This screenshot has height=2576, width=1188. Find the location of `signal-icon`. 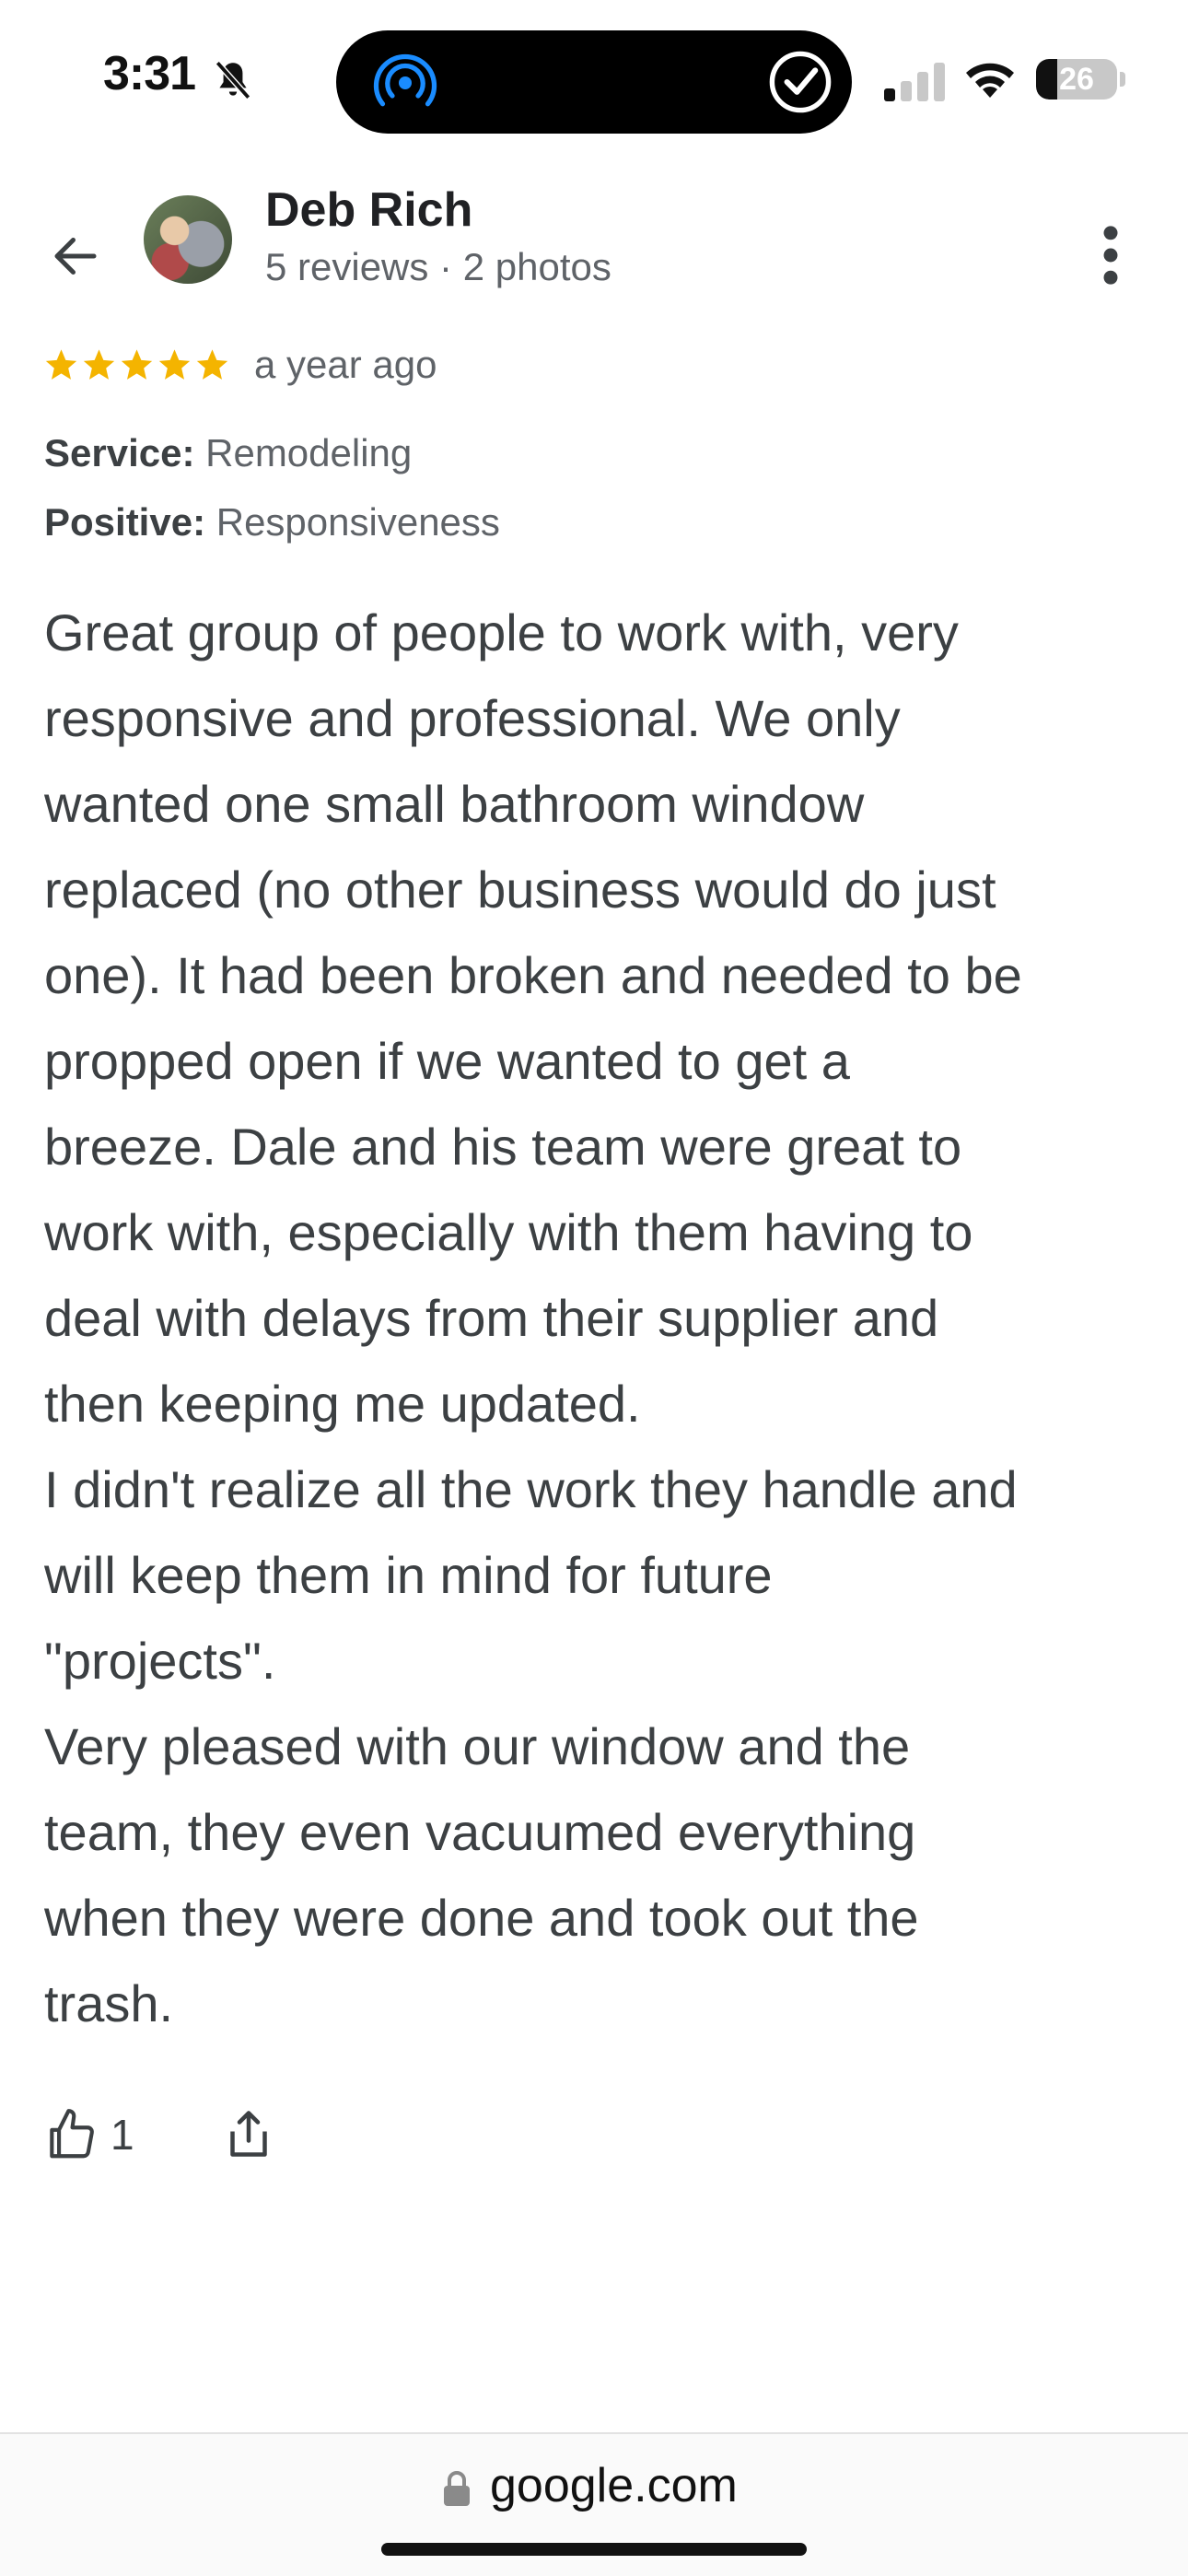

signal-icon is located at coordinates (914, 82).